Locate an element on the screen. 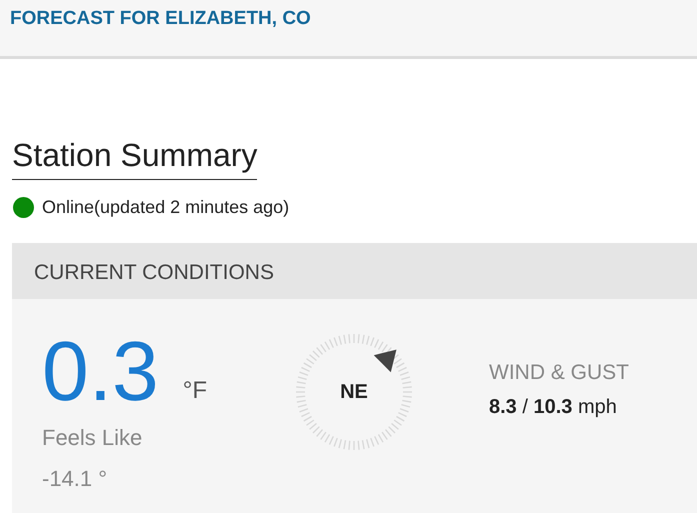 This screenshot has width=697, height=513. feels-like-label: Feels Like is located at coordinates (93, 438).